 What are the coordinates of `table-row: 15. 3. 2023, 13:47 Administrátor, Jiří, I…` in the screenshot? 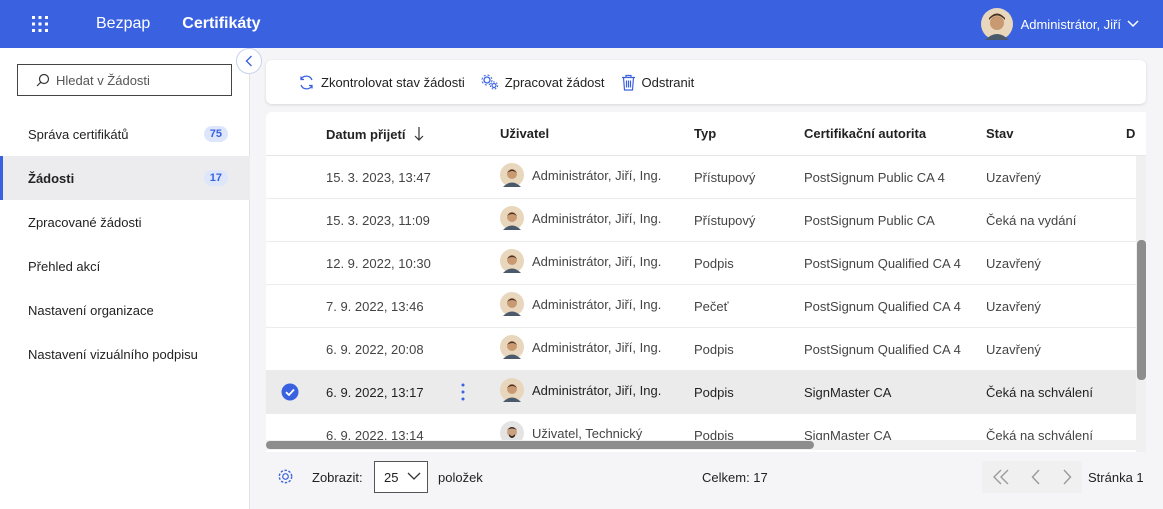 It's located at (701, 177).